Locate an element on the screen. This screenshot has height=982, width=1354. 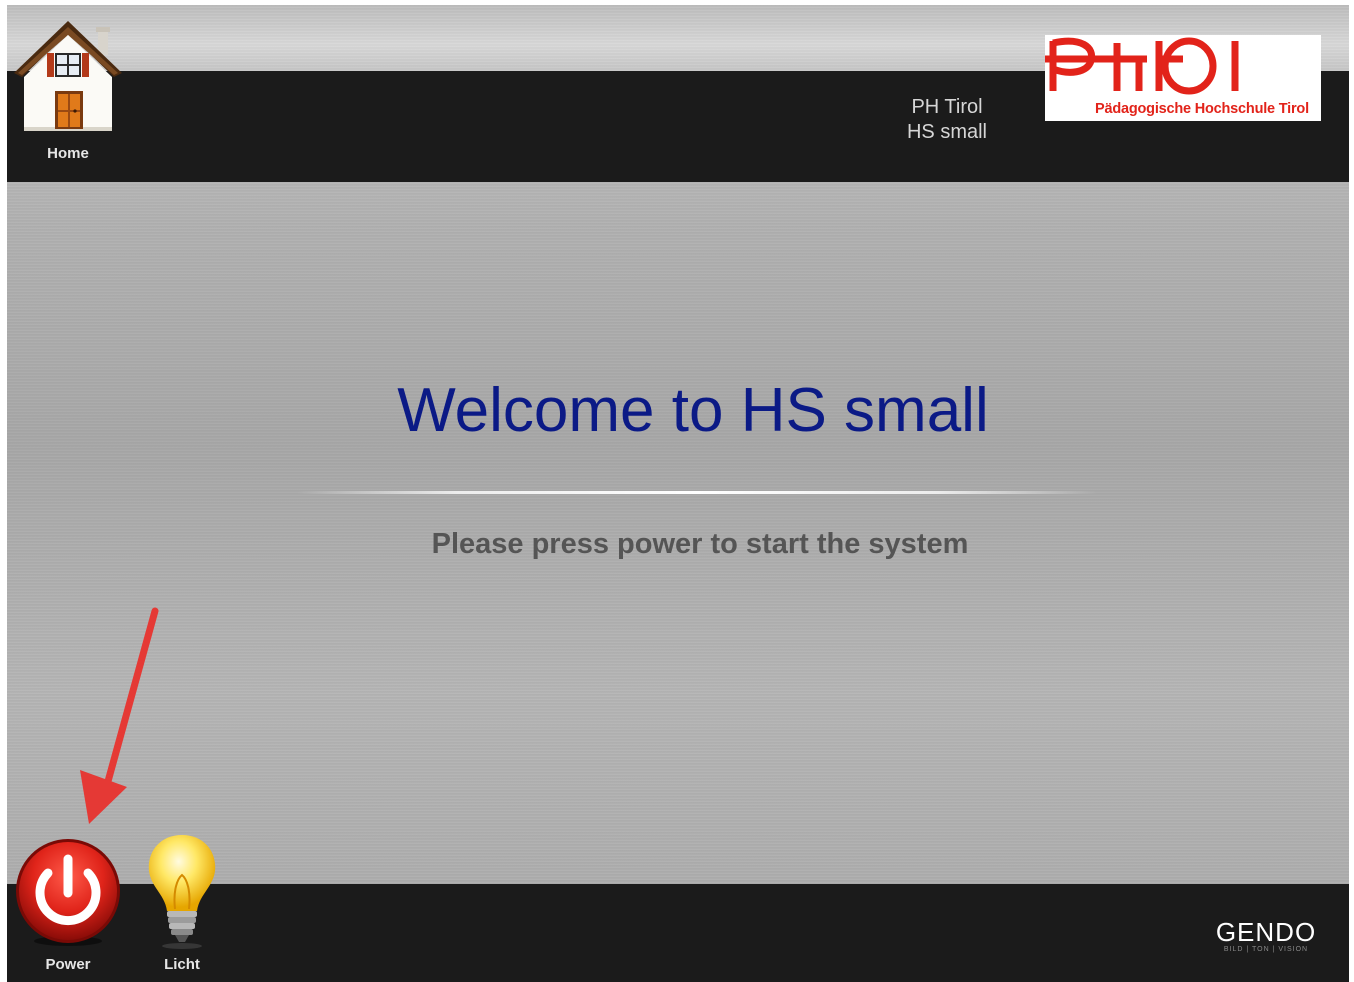
gendo-logo: GENDO BILD | TON | VISION is located at coordinates (1266, 937).